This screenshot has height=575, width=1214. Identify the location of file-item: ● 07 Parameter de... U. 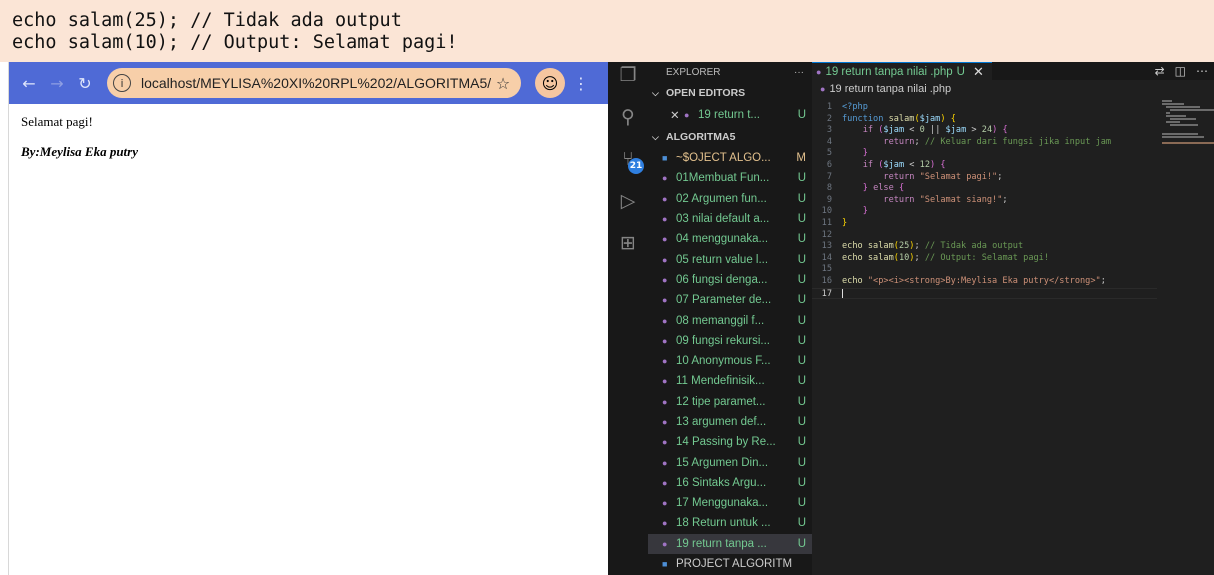
(730, 300).